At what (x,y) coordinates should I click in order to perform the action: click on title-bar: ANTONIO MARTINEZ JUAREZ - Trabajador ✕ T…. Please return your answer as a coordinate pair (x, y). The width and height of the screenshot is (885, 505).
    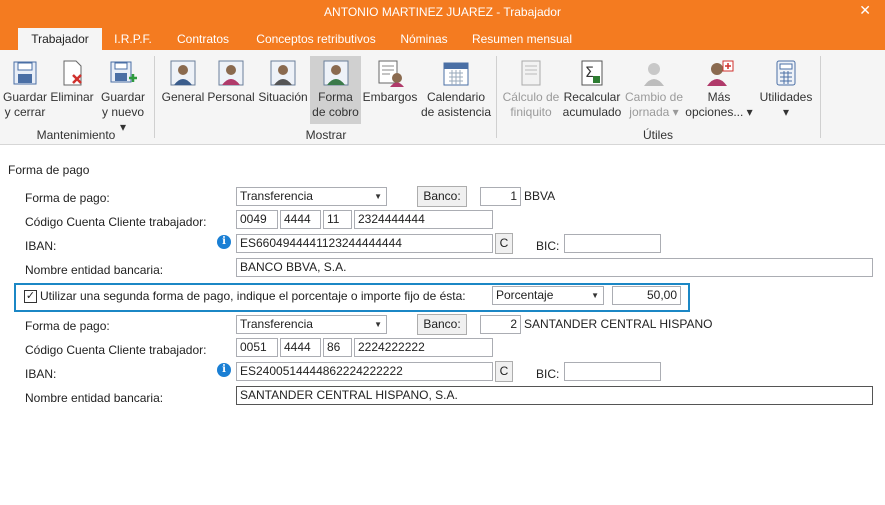
    Looking at the image, I should click on (442, 25).